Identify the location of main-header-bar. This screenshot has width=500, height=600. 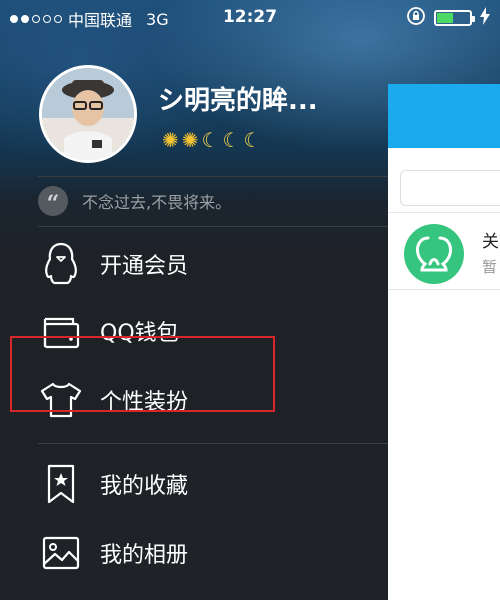
(444, 116).